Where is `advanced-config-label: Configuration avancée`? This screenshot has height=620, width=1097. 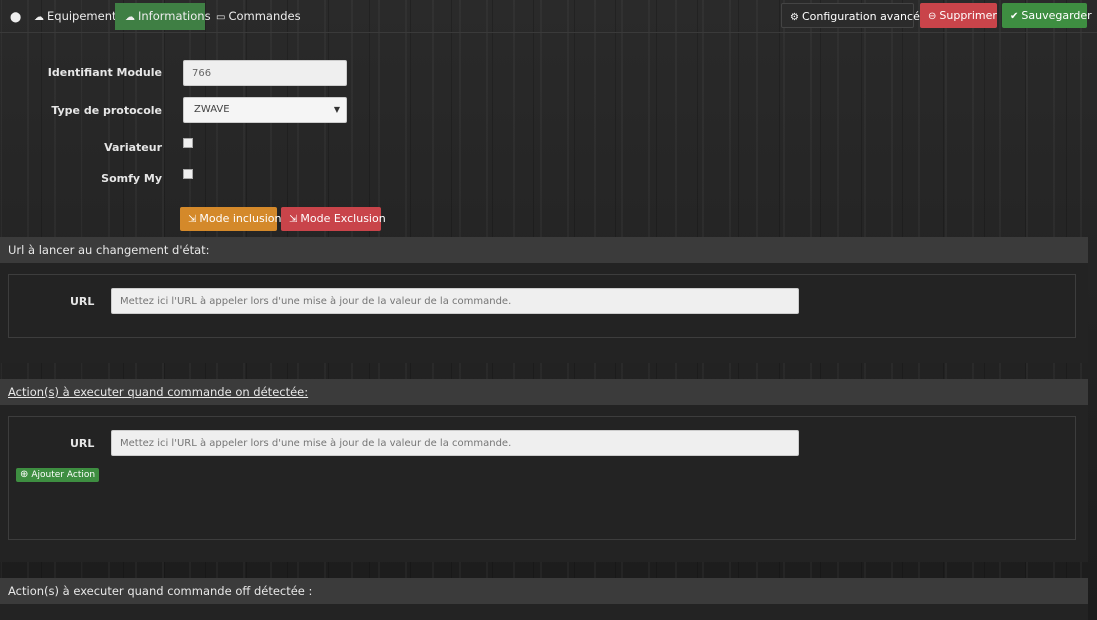
advanced-config-label: Configuration avancée is located at coordinates (864, 16).